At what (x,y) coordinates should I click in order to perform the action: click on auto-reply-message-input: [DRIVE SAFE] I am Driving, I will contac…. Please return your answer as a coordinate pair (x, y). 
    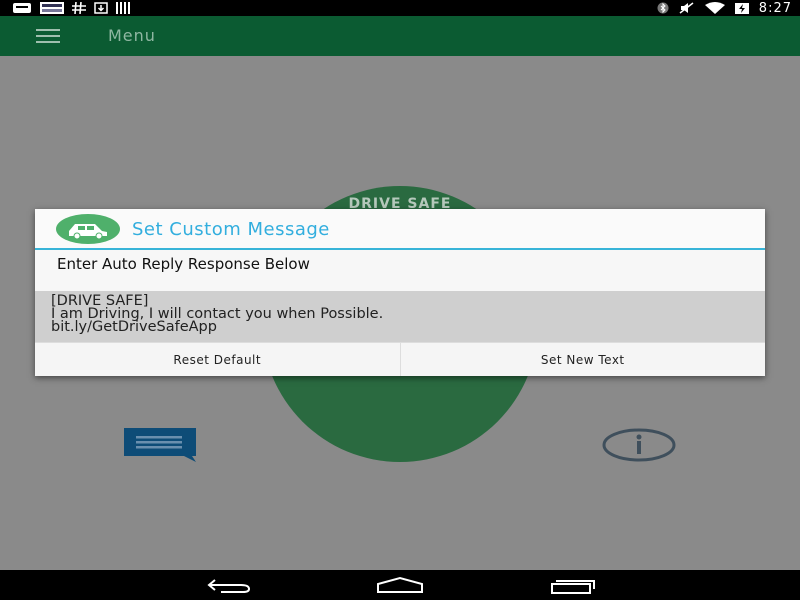
    Looking at the image, I should click on (400, 316).